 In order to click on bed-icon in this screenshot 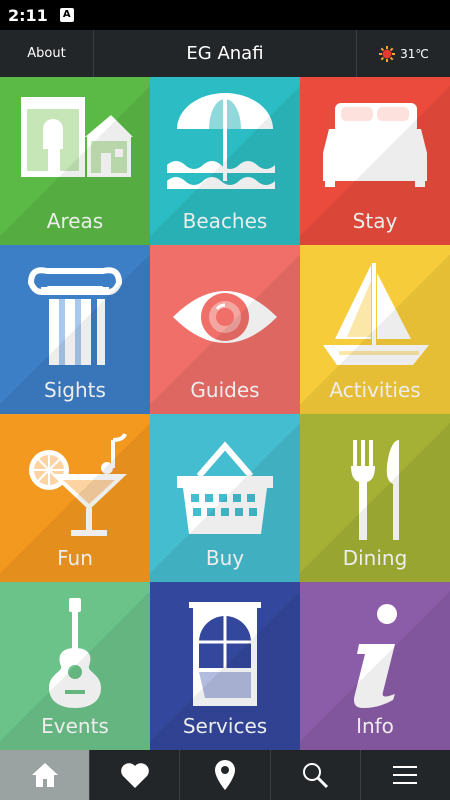, I will do `click(375, 145)`.